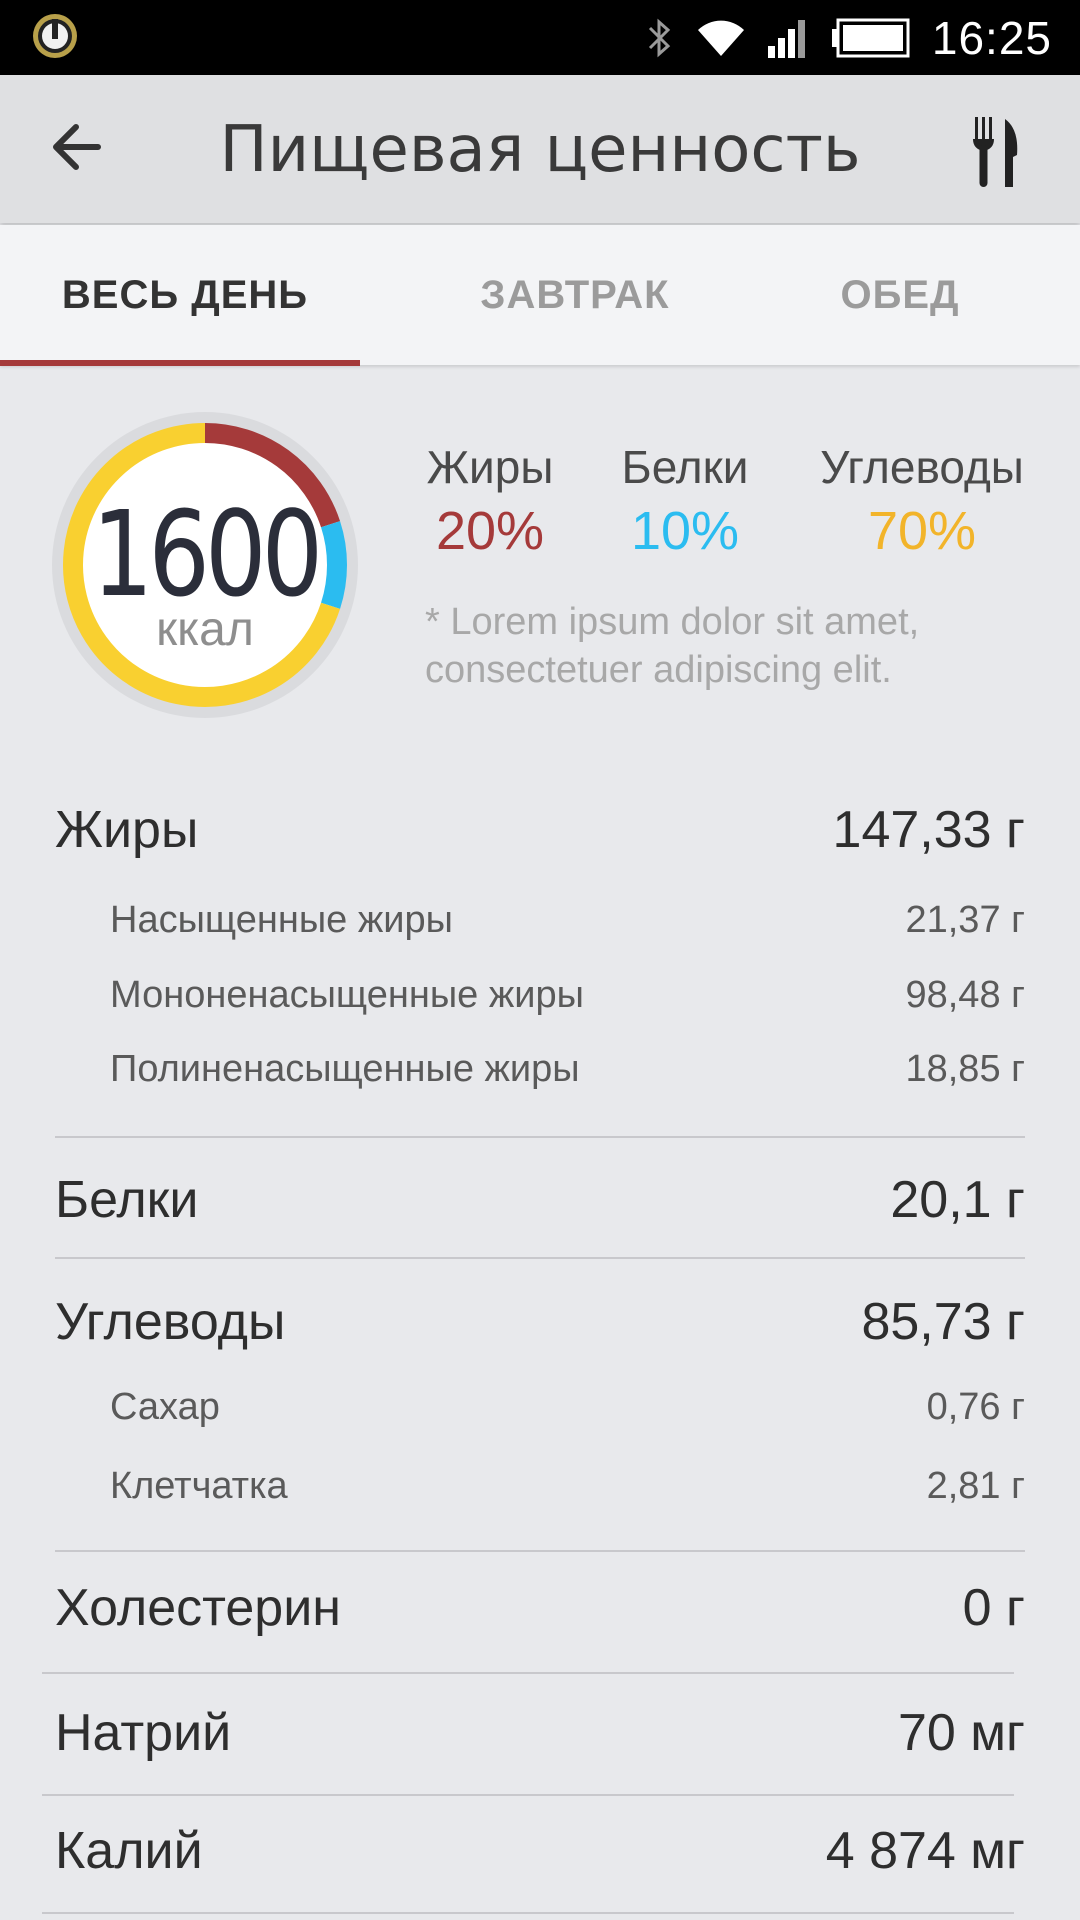  What do you see at coordinates (347, 995) in the screenshot?
I see `nutrient-name: Мононенасыщенные жиры` at bounding box center [347, 995].